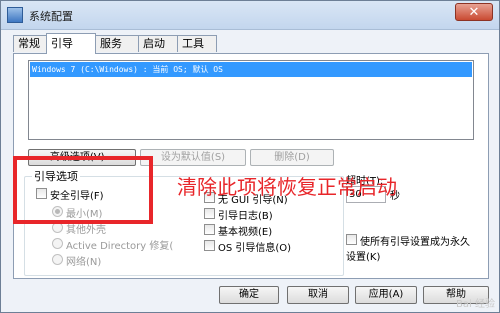 The image size is (500, 313). Describe the element at coordinates (30, 43) in the screenshot. I see `tab-general: 常规` at that location.